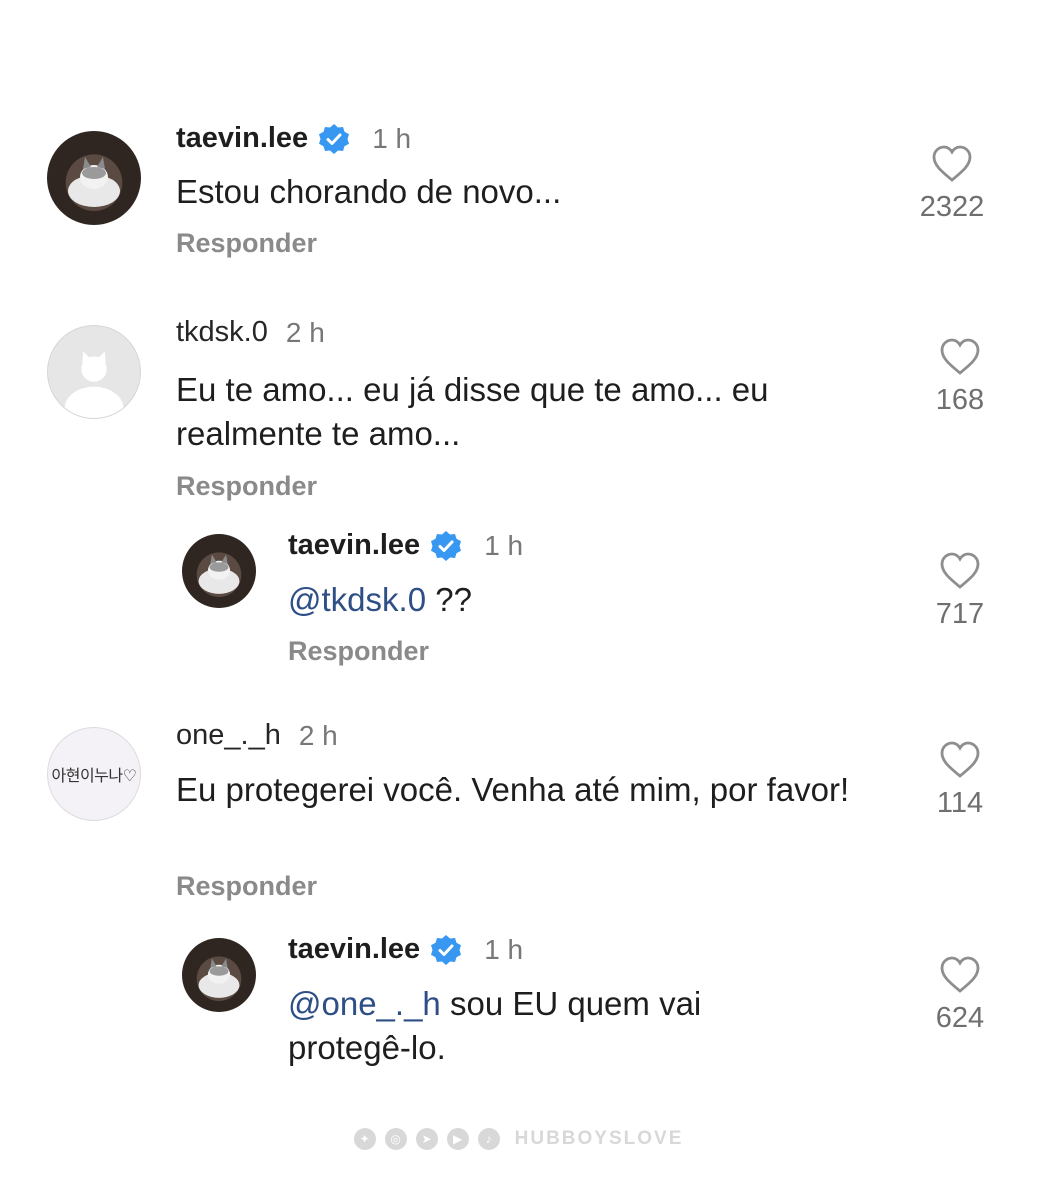 This screenshot has height=1200, width=1037. Describe the element at coordinates (960, 591) in the screenshot. I see `like-control: 717` at that location.